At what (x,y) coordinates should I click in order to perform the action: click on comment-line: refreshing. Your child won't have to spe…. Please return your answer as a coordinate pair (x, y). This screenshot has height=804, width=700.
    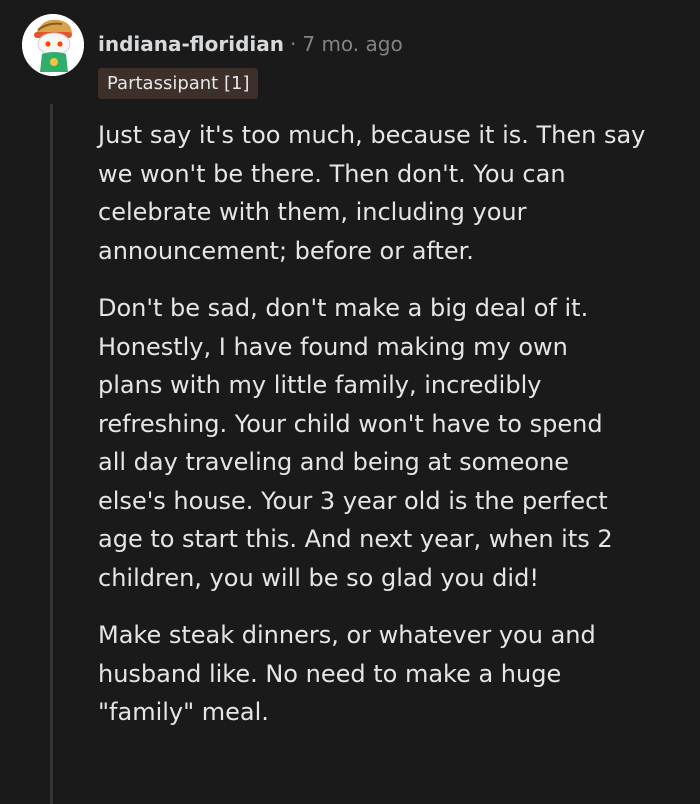
    Looking at the image, I should click on (350, 423).